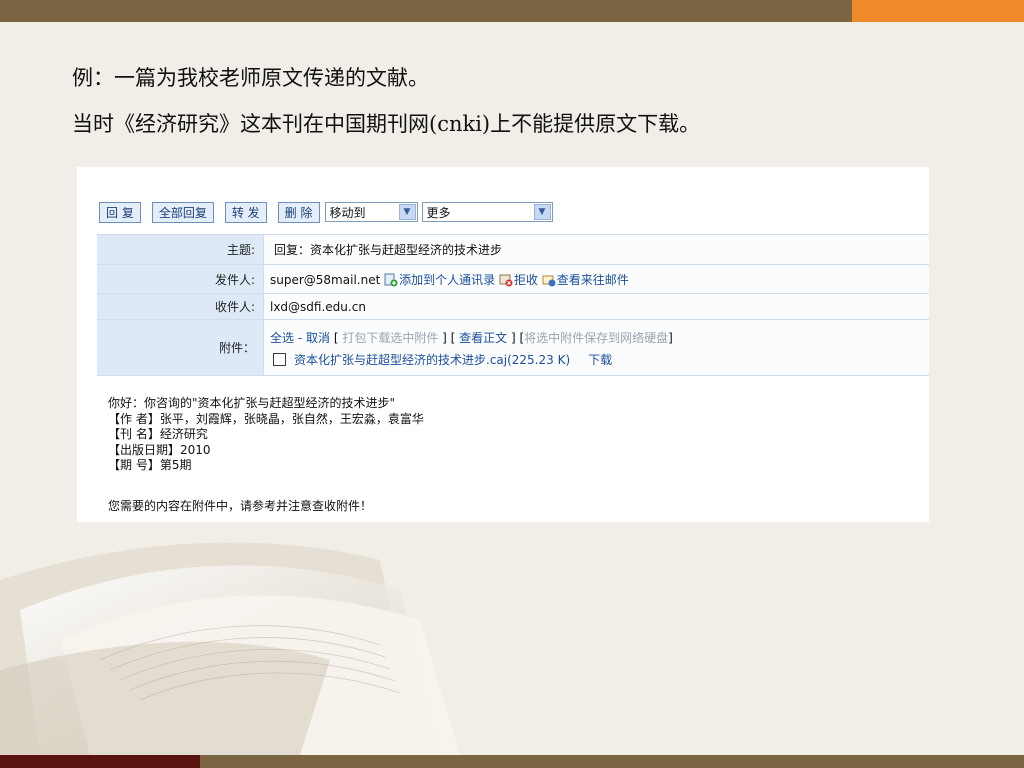 This screenshot has width=1024, height=768. I want to click on add-contact-link: 添加到个人通讯录, so click(447, 280).